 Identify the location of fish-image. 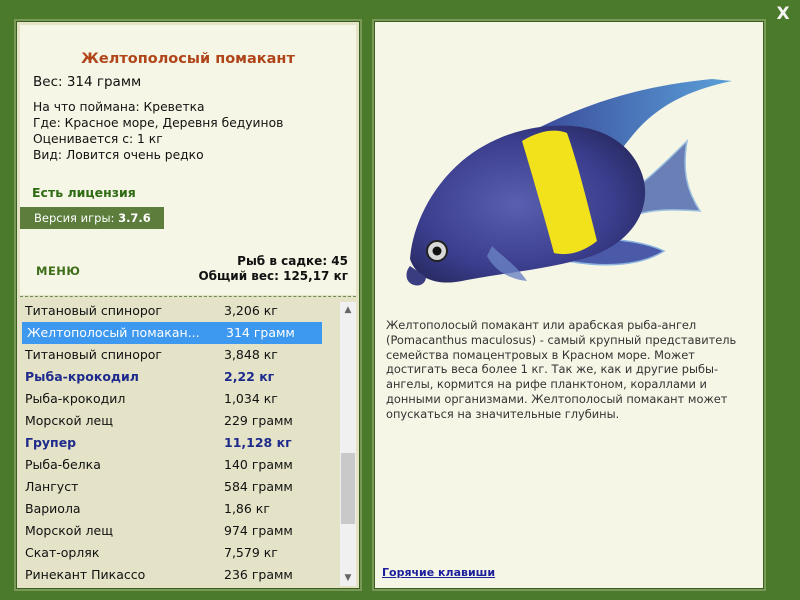
(569, 182).